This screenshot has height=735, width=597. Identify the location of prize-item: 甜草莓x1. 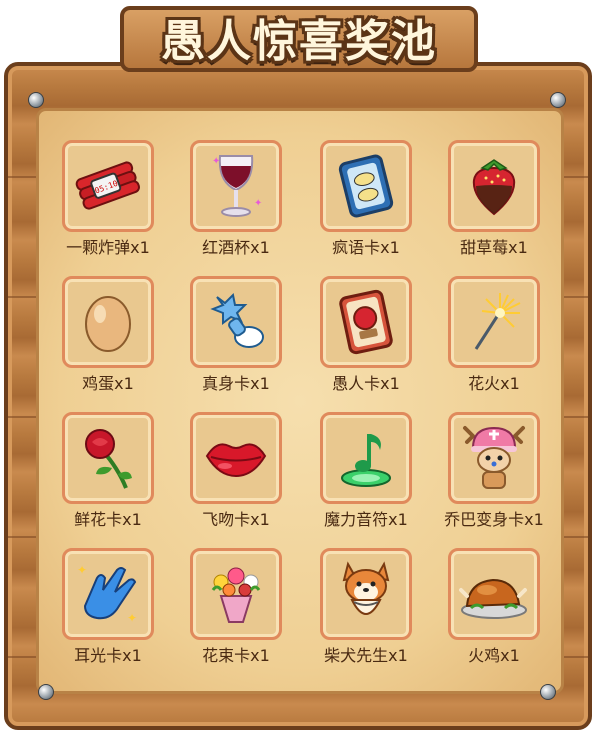
(498, 201).